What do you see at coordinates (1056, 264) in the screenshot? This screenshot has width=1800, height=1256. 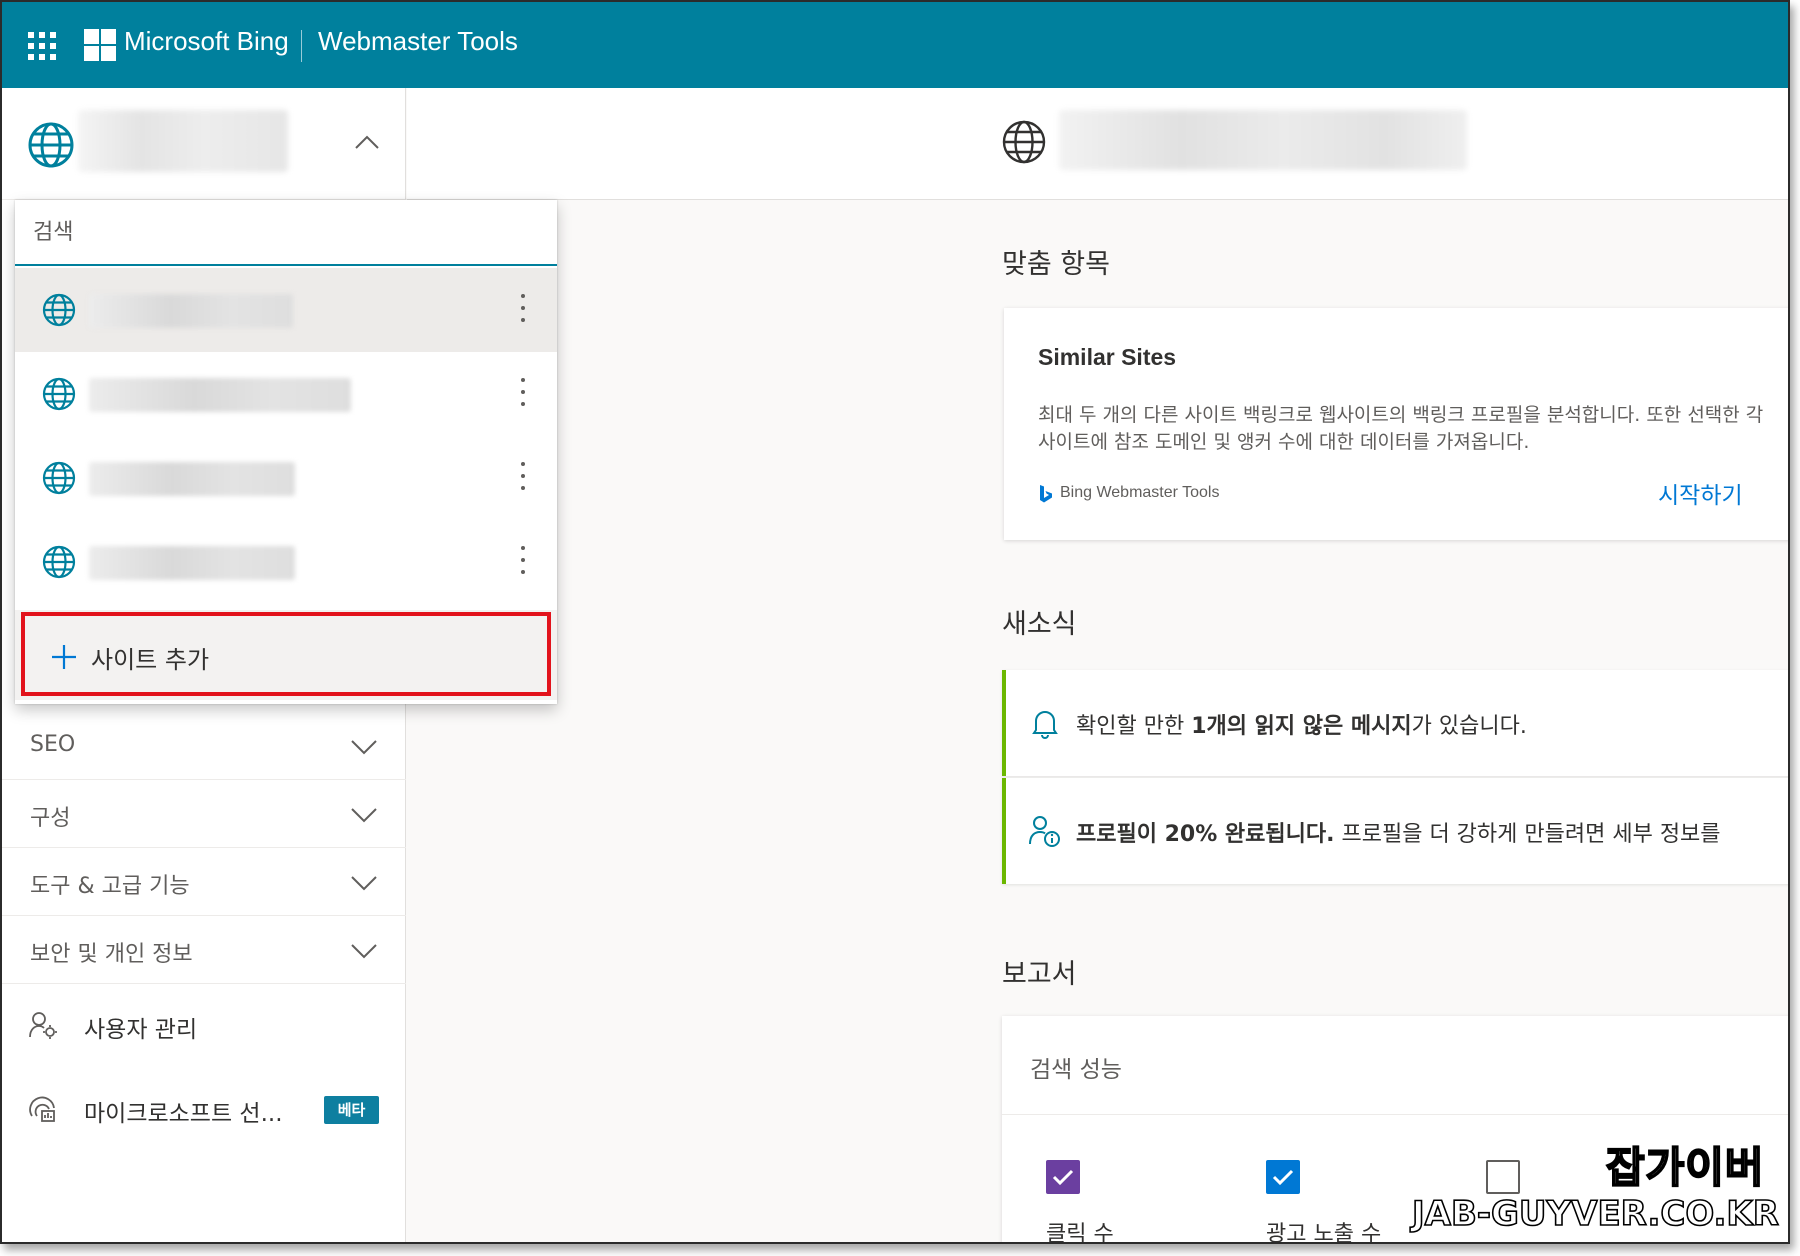 I see `recommended-title: 맞춤 항목` at bounding box center [1056, 264].